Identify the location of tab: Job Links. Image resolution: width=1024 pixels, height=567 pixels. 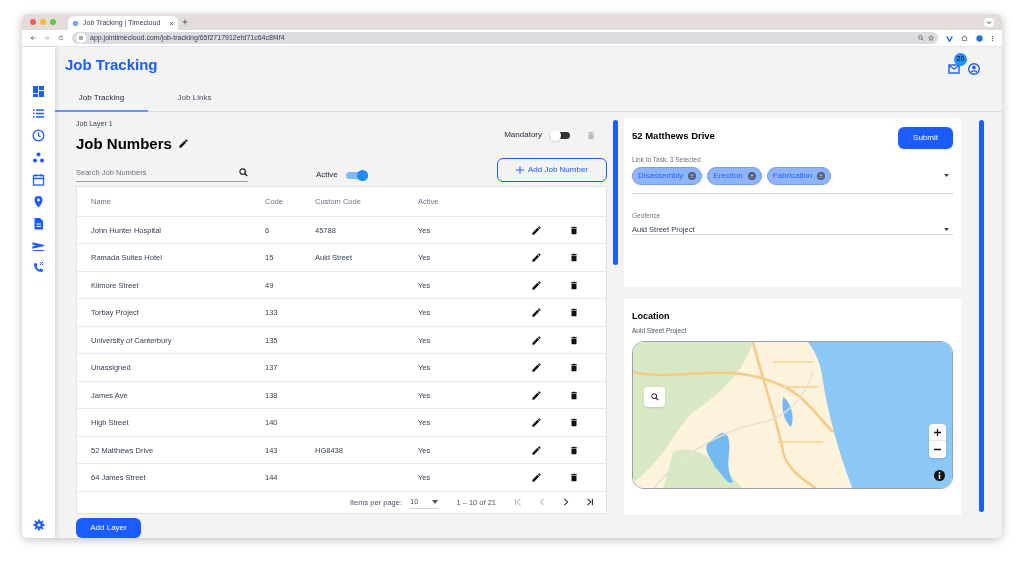
(194, 98).